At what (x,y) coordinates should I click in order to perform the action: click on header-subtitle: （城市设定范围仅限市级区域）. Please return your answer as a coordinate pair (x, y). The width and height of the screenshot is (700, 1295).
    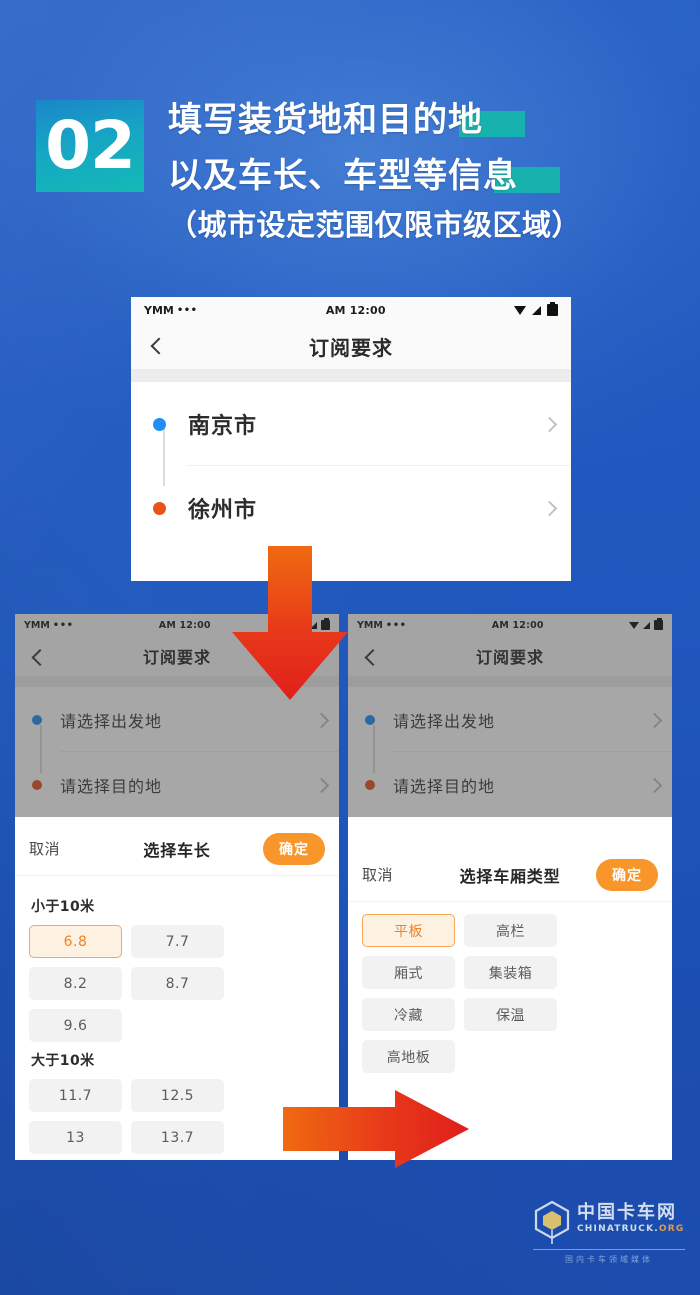
    Looking at the image, I should click on (375, 225).